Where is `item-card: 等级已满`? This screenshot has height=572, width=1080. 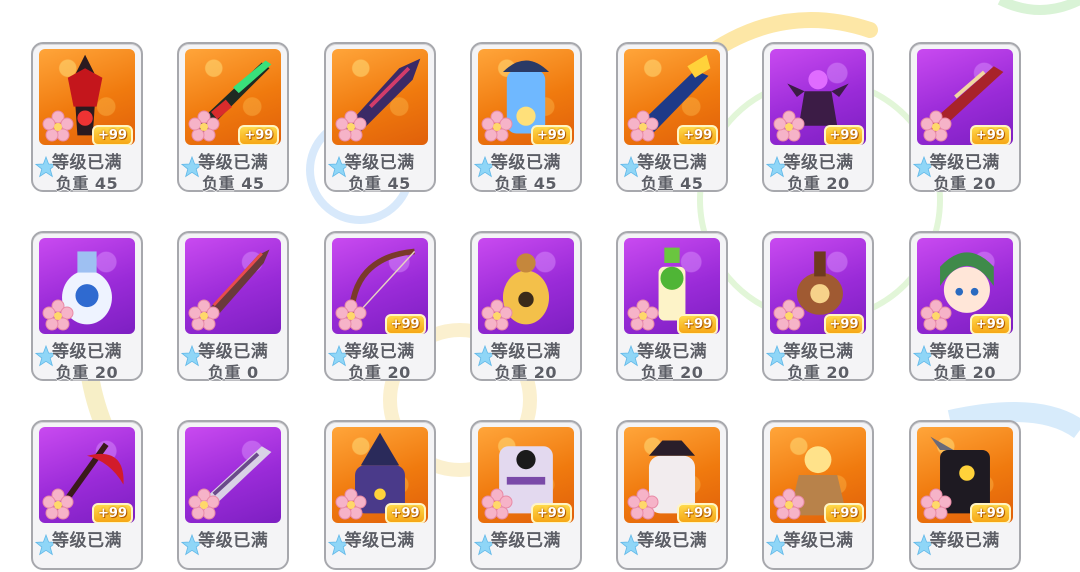
item-card: 等级已满 is located at coordinates (233, 495).